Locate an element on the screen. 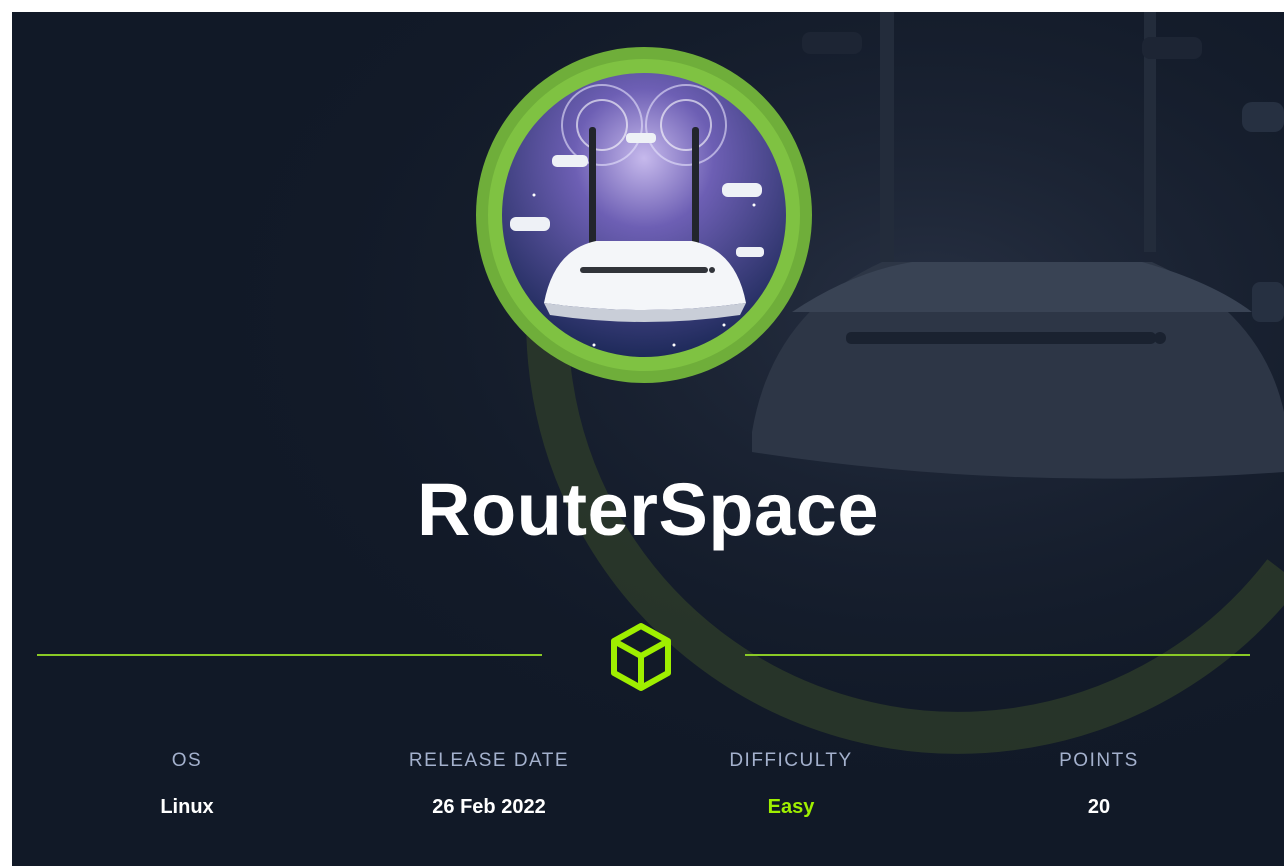 This screenshot has width=1284, height=866. box-icon is located at coordinates (641, 657).